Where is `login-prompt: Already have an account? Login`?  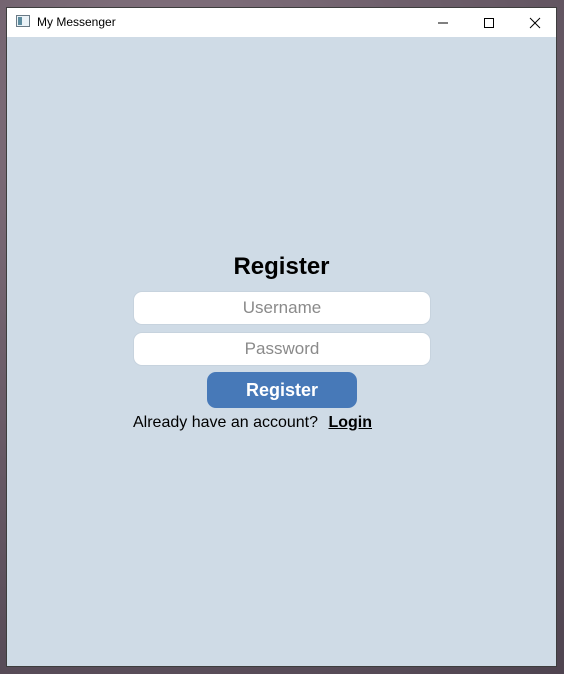
login-prompt: Already have an account? Login is located at coordinates (252, 423).